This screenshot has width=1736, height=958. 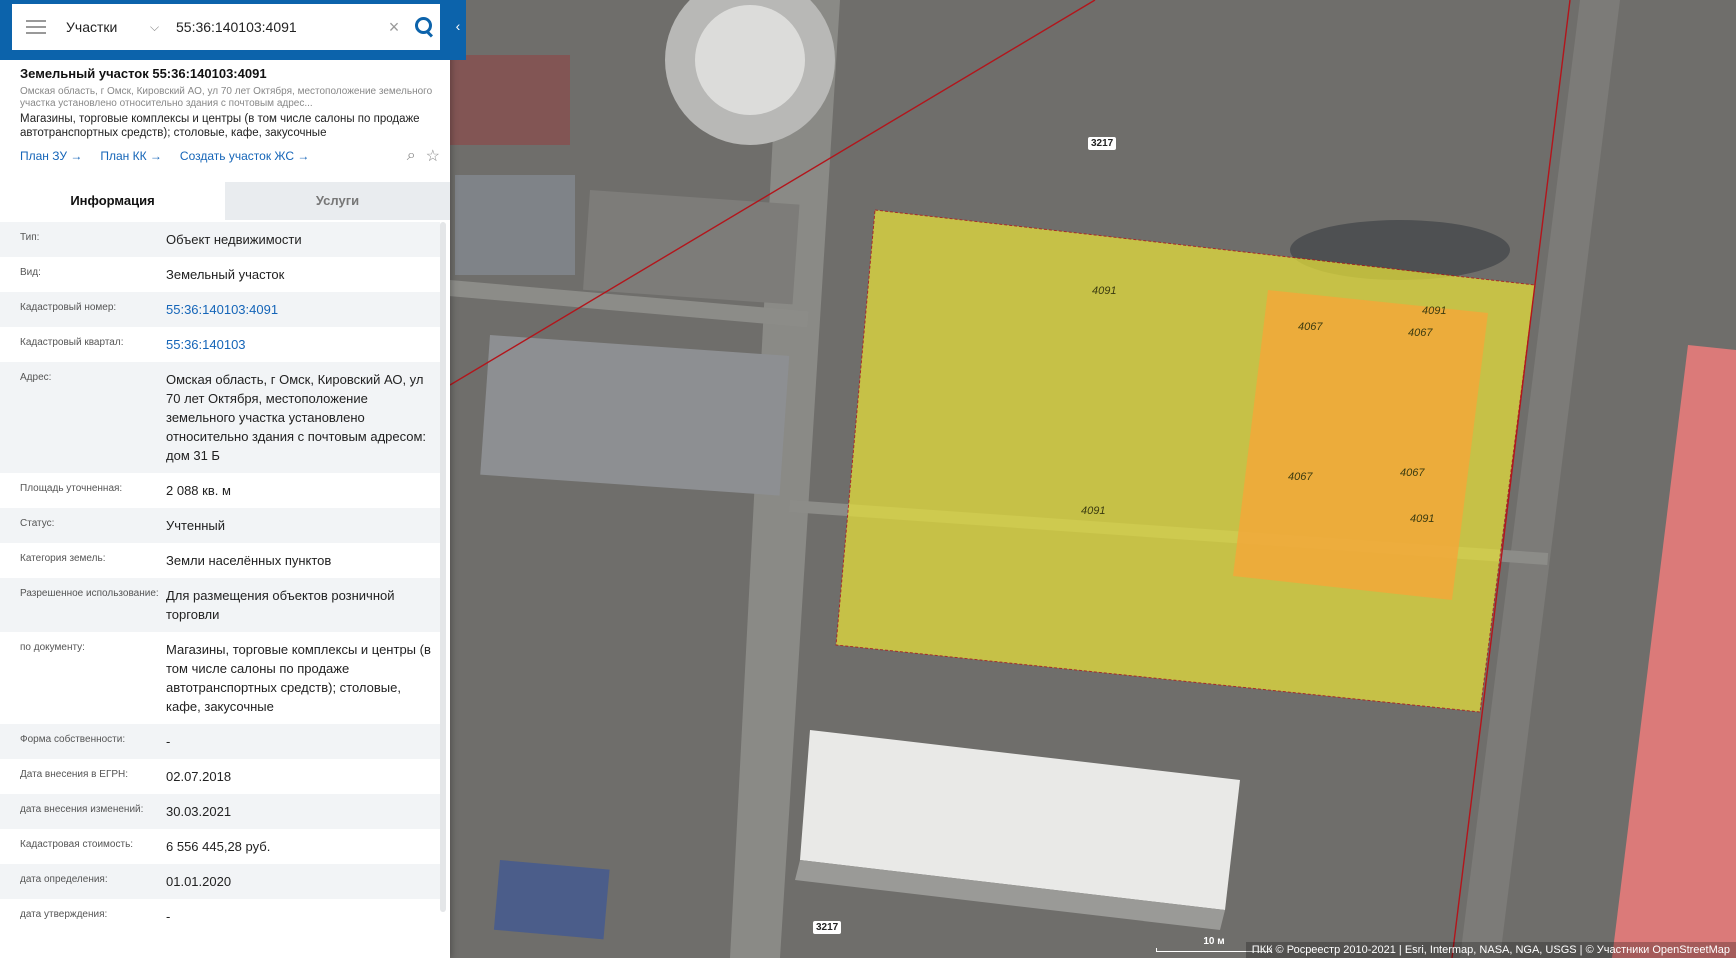 What do you see at coordinates (112, 201) in the screenshot?
I see `tab-information: Информация` at bounding box center [112, 201].